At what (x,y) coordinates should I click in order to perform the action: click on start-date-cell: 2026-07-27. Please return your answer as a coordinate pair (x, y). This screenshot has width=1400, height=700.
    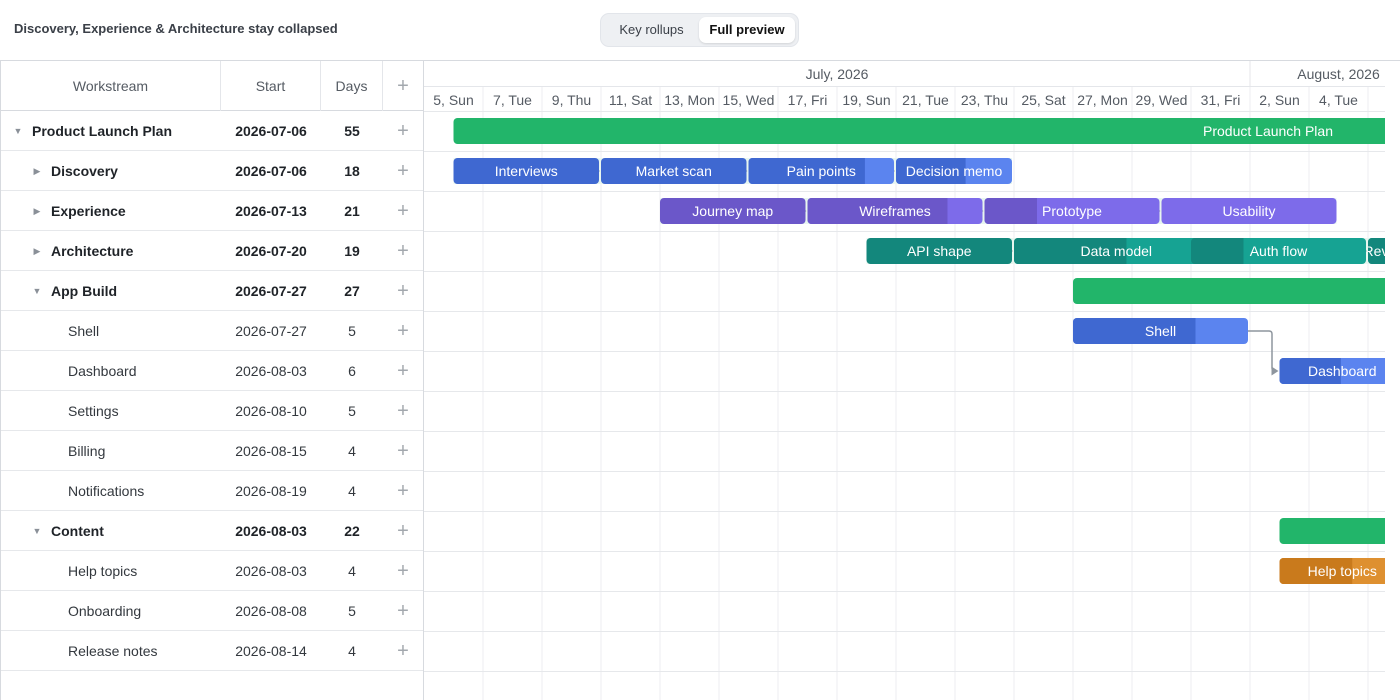
    Looking at the image, I should click on (271, 291).